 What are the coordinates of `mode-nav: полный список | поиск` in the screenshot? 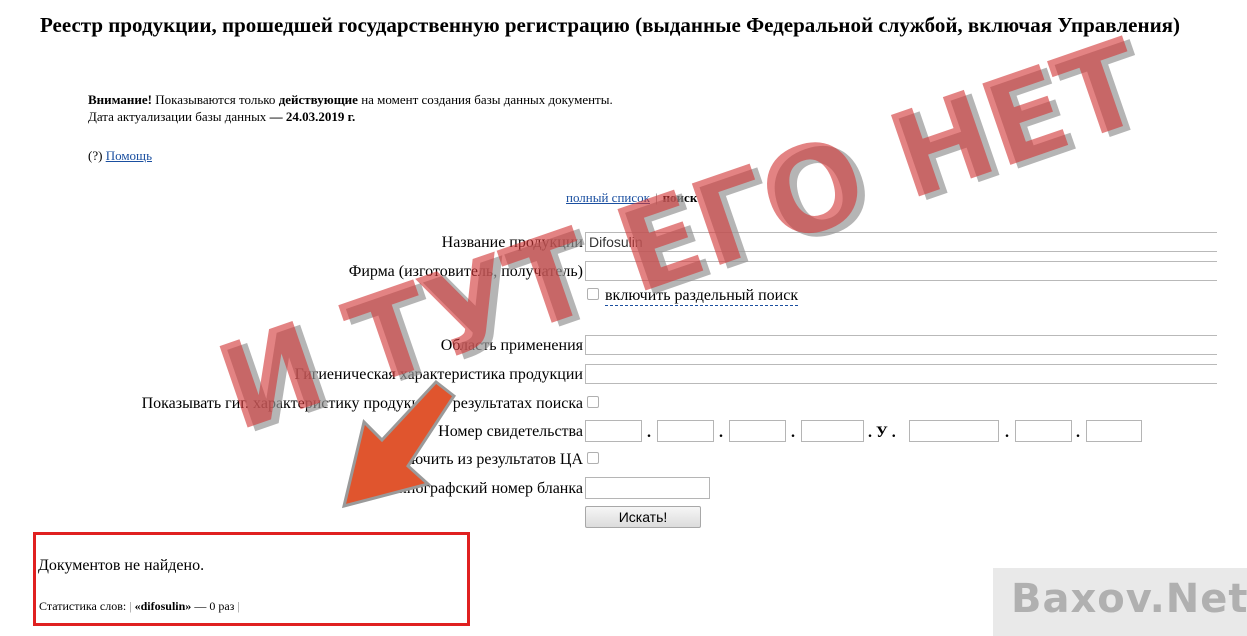 It's located at (631, 198).